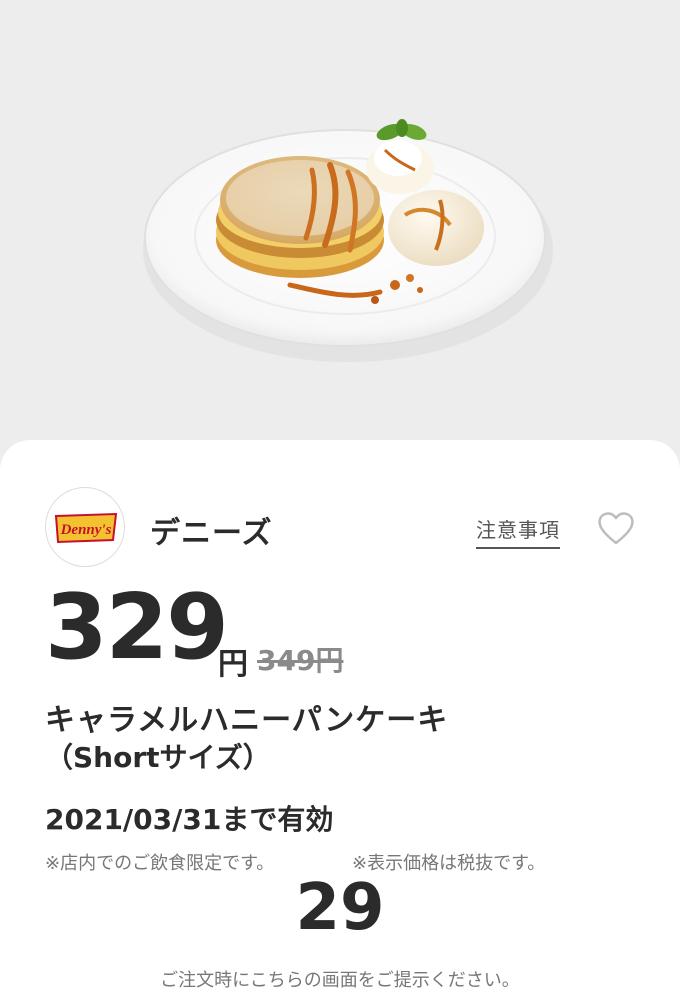 The width and height of the screenshot is (680, 1000). What do you see at coordinates (233, 664) in the screenshot?
I see `price-yen-unit: 円` at bounding box center [233, 664].